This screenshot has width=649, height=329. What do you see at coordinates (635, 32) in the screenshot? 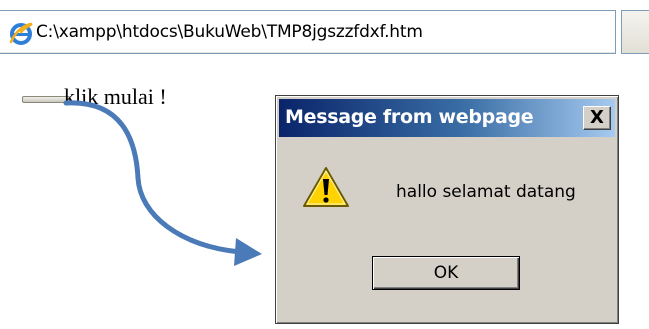
I see `address-go-button` at bounding box center [635, 32].